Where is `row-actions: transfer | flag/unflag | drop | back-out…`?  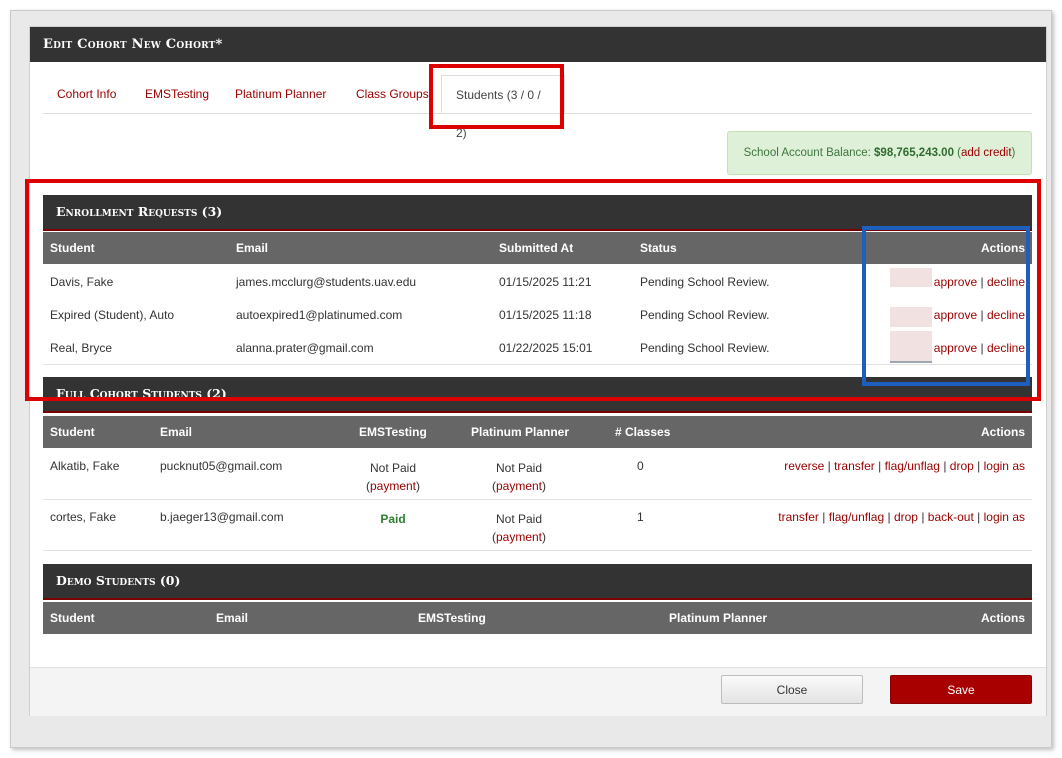
row-actions: transfer | flag/unflag | drop | back-out… is located at coordinates (901, 517).